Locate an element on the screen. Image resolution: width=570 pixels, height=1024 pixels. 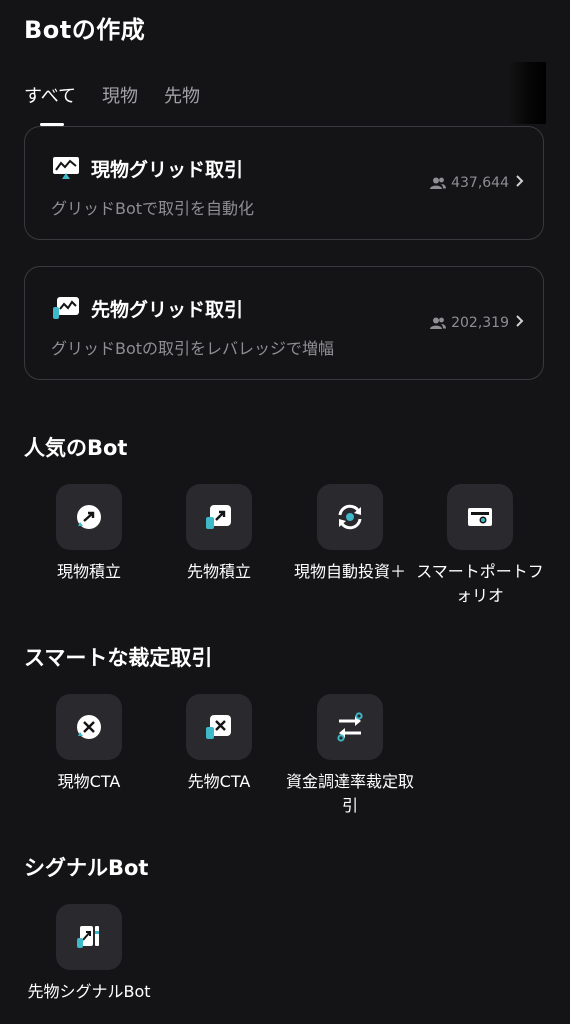
bot-label: 先物CTA is located at coordinates (219, 781).